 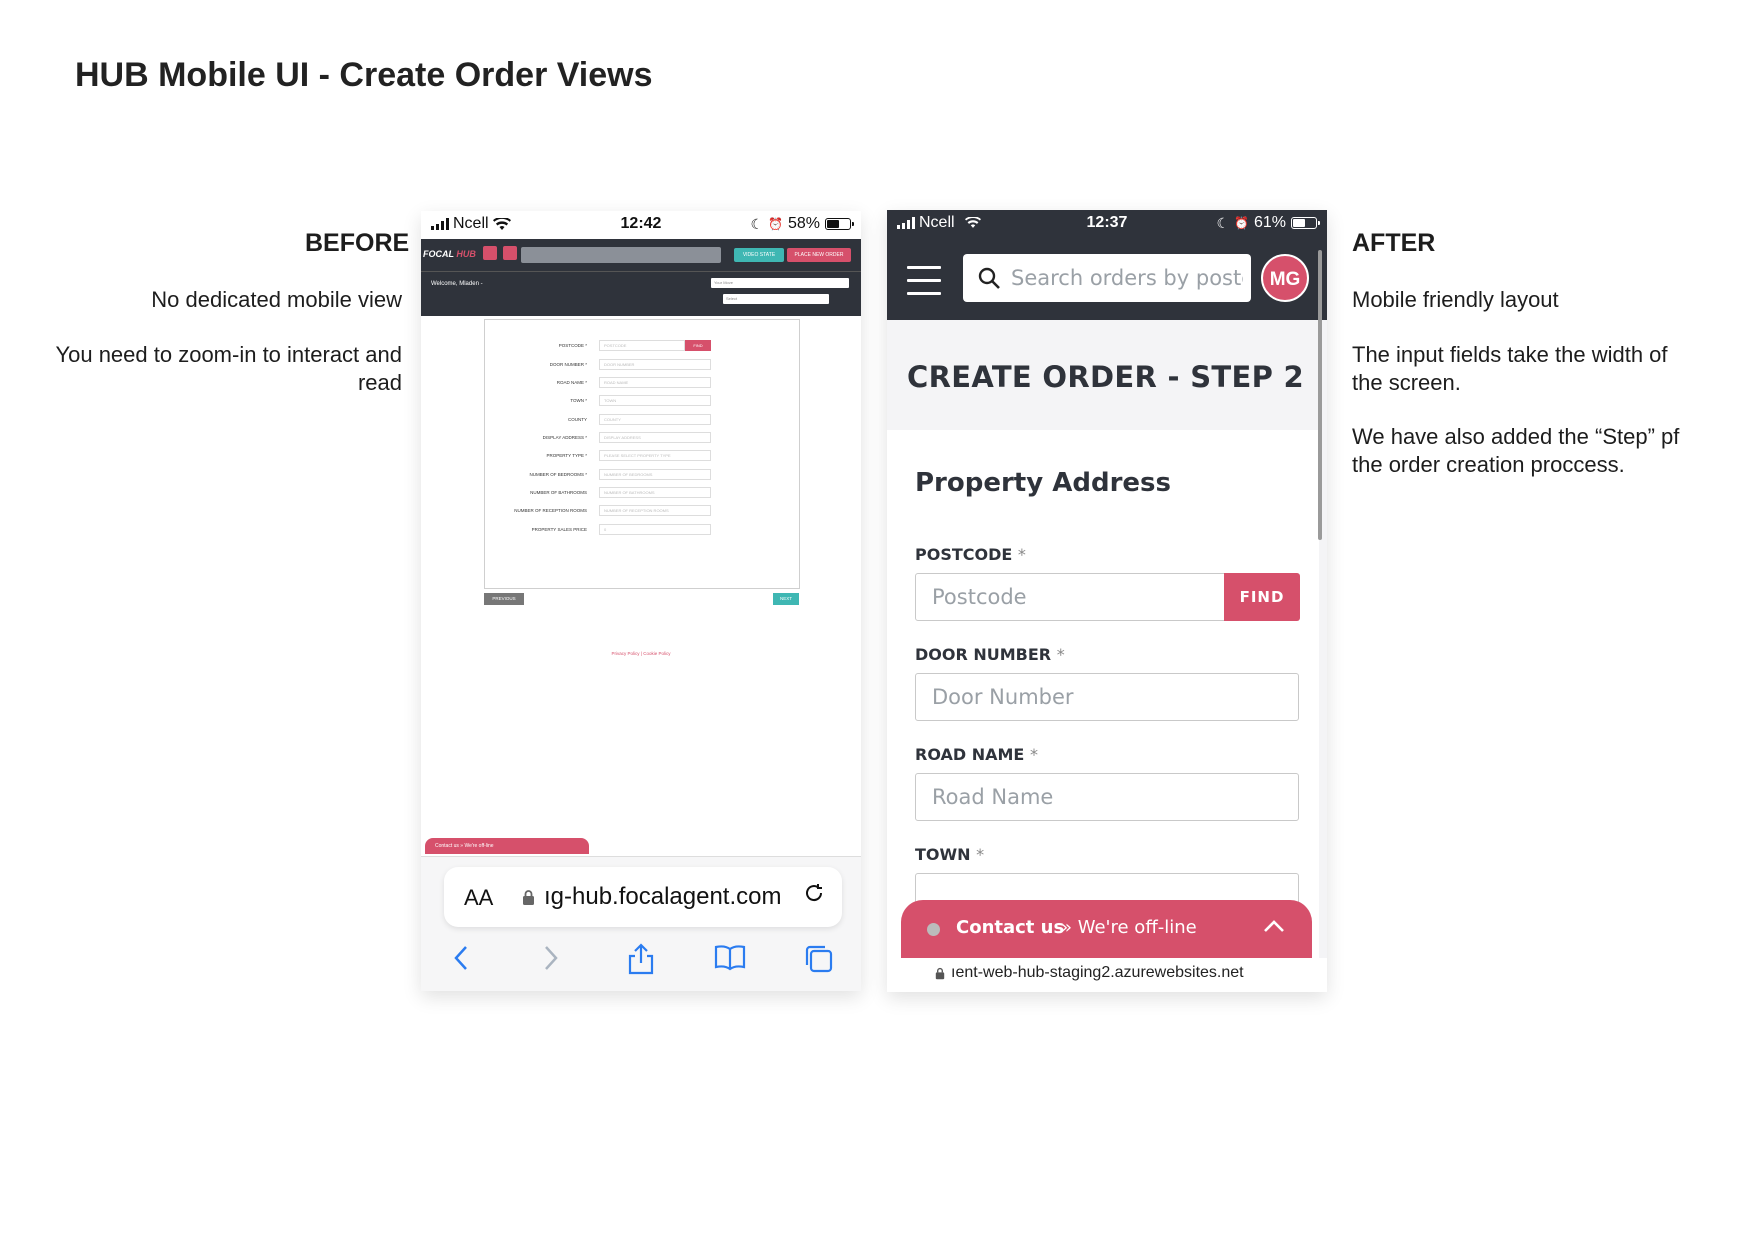 What do you see at coordinates (461, 962) in the screenshot?
I see `back-icon` at bounding box center [461, 962].